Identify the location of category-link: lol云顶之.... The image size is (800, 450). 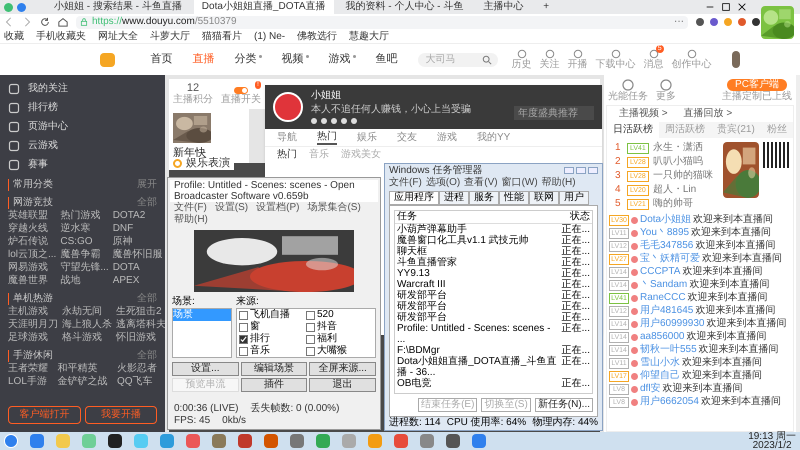
(32, 255).